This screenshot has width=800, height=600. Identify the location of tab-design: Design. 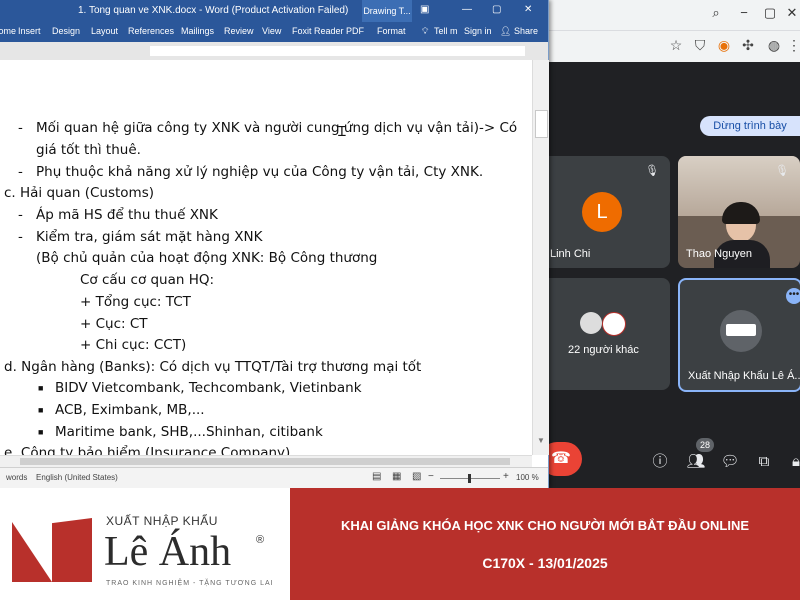
(66, 31).